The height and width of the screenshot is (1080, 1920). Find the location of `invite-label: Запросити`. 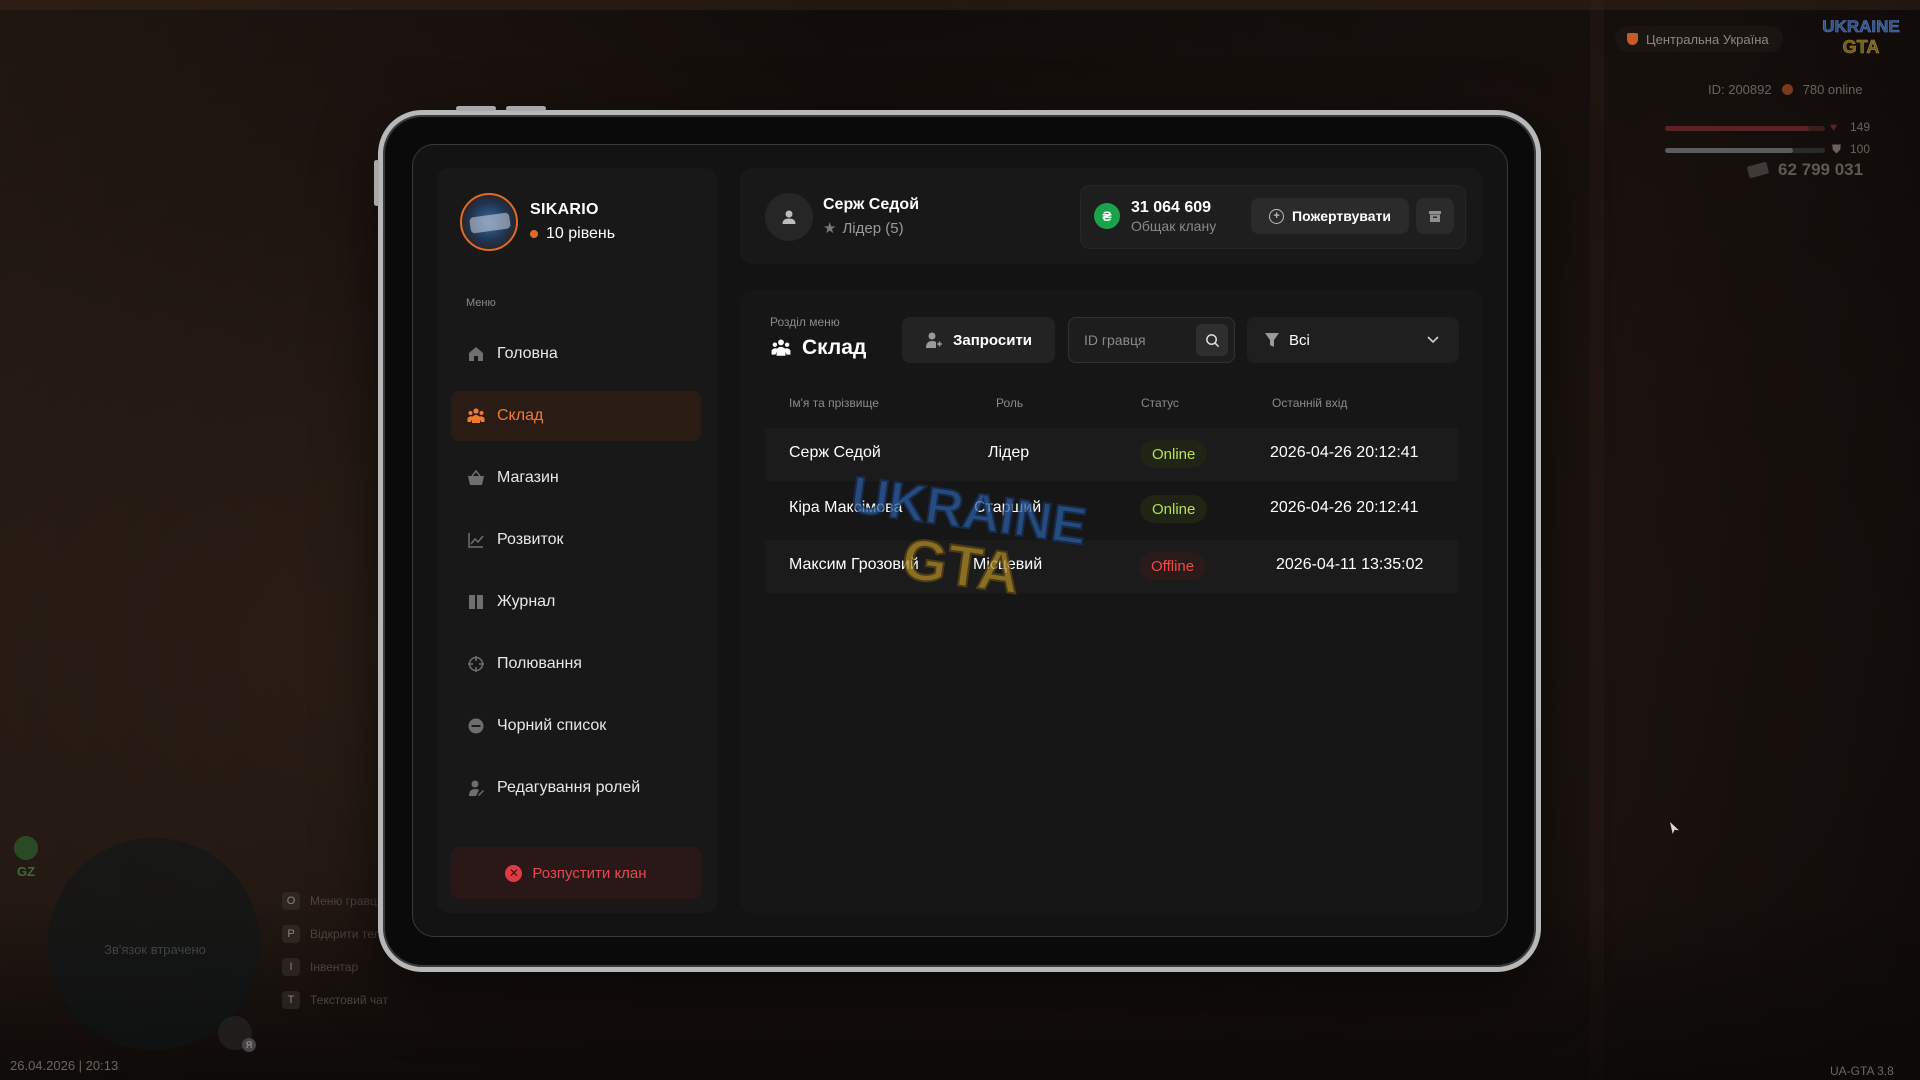

invite-label: Запросити is located at coordinates (992, 340).